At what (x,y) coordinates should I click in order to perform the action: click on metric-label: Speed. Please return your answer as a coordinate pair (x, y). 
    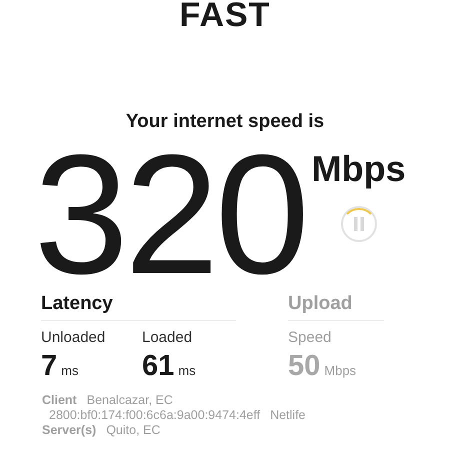
    Looking at the image, I should click on (310, 337).